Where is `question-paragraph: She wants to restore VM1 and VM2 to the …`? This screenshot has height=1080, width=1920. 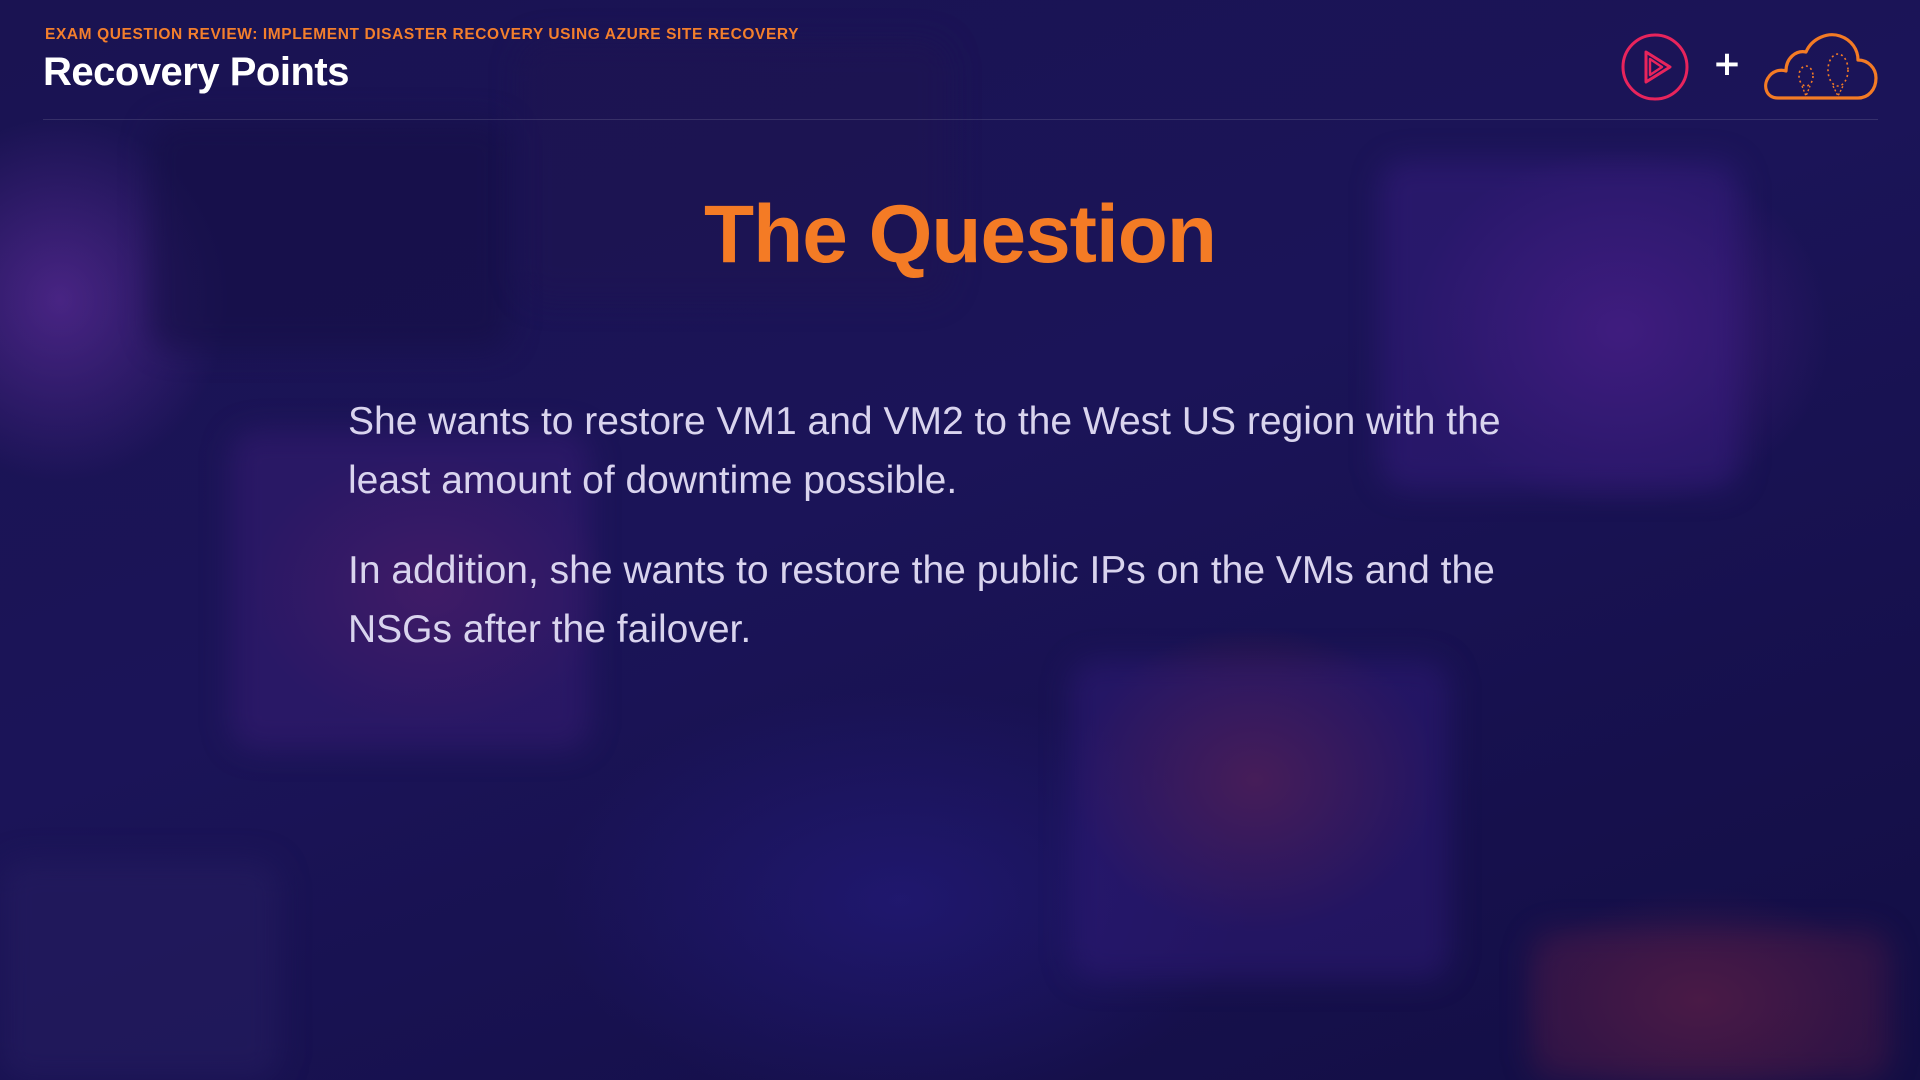 question-paragraph: She wants to restore VM1 and VM2 to the … is located at coordinates (924, 451).